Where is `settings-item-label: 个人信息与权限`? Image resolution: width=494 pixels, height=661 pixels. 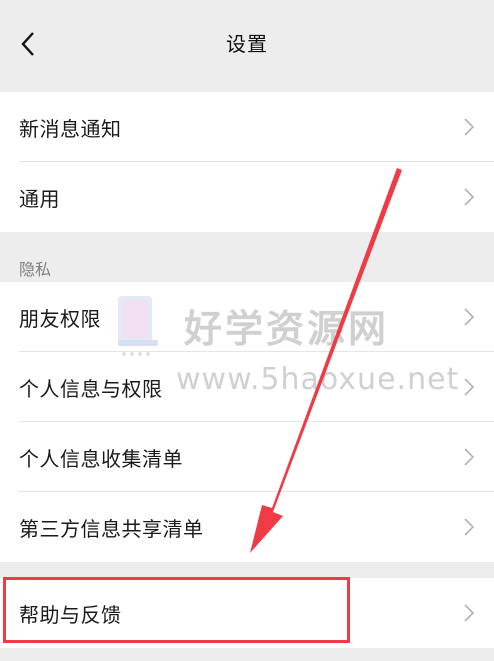
settings-item-label: 个人信息与权限 is located at coordinates (91, 388).